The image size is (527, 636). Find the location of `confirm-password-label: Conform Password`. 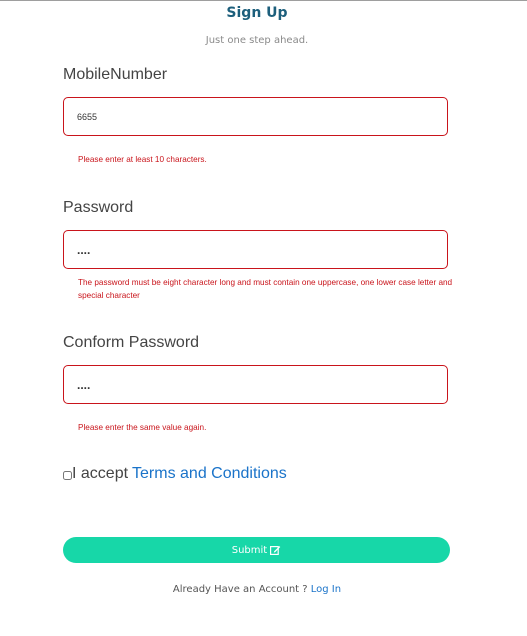

confirm-password-label: Conform Password is located at coordinates (131, 342).